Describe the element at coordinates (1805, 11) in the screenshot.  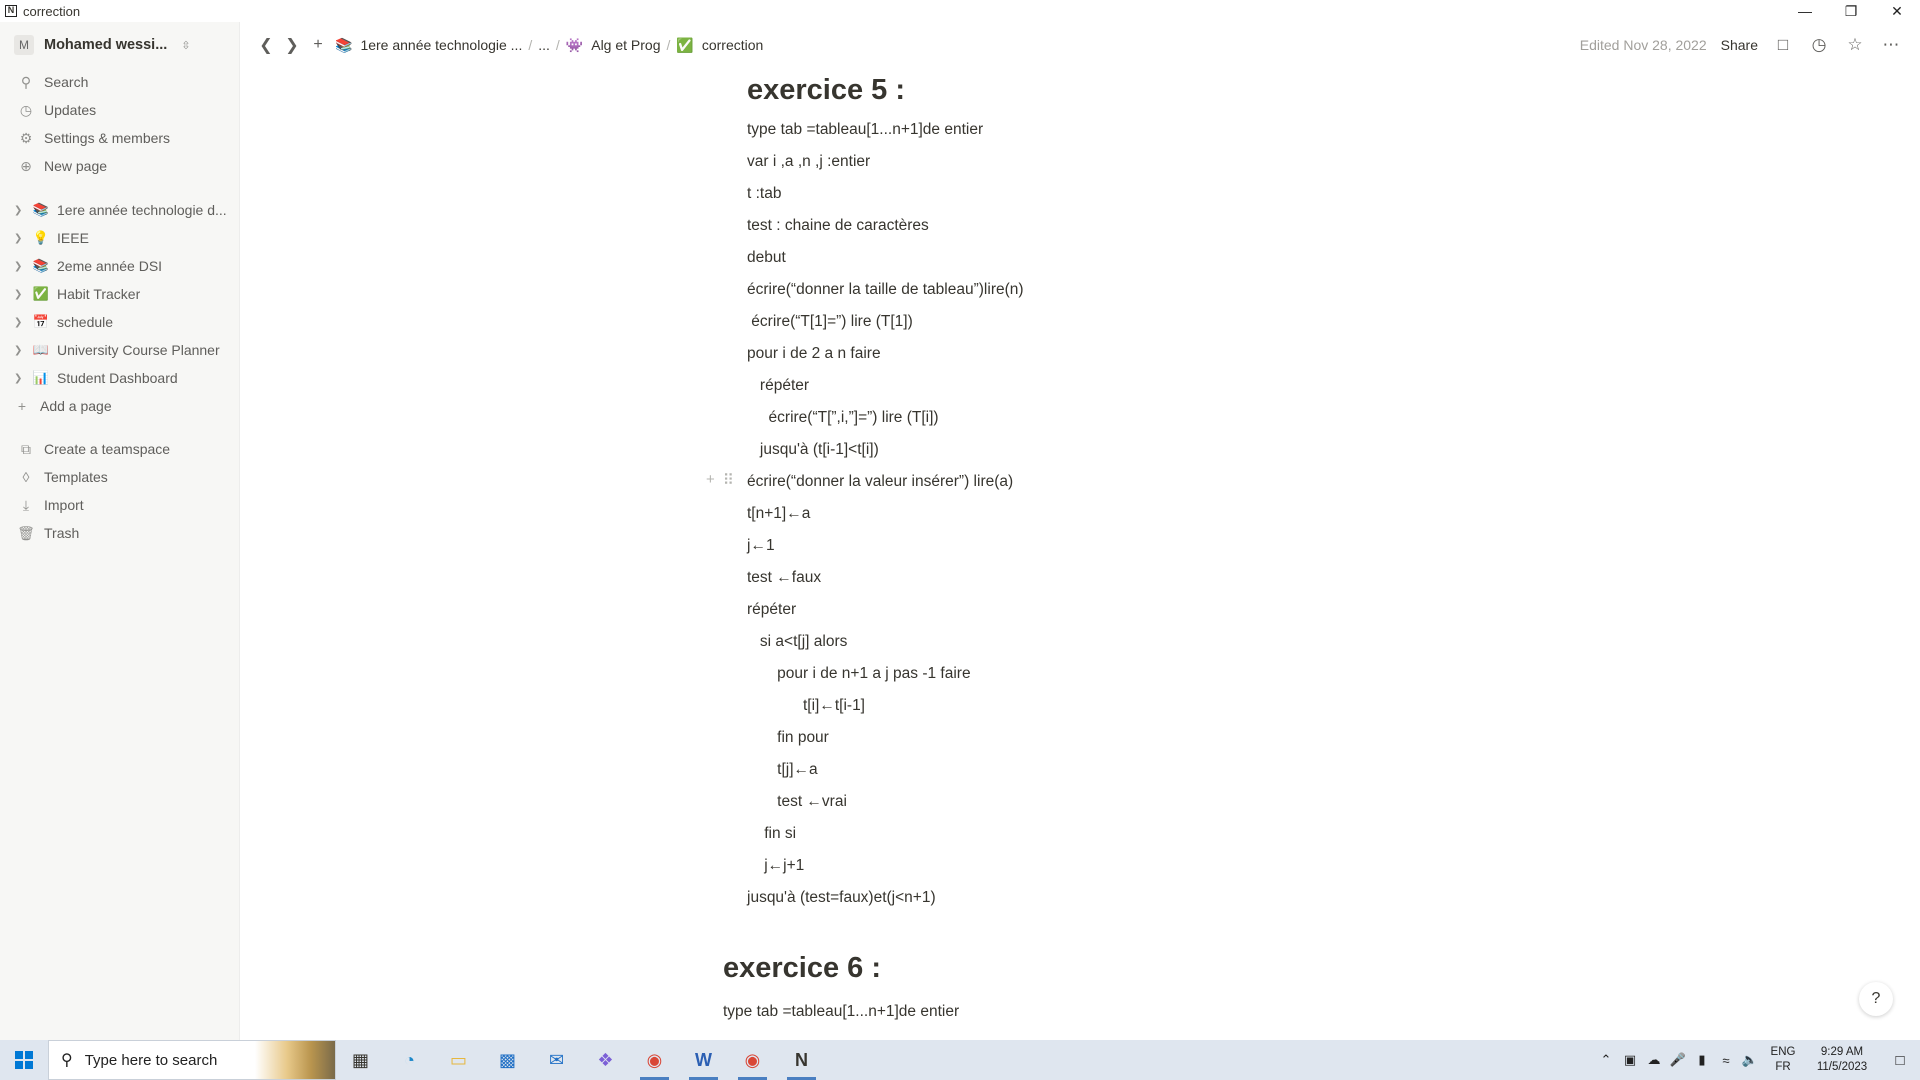
I see `minimize-button: —` at that location.